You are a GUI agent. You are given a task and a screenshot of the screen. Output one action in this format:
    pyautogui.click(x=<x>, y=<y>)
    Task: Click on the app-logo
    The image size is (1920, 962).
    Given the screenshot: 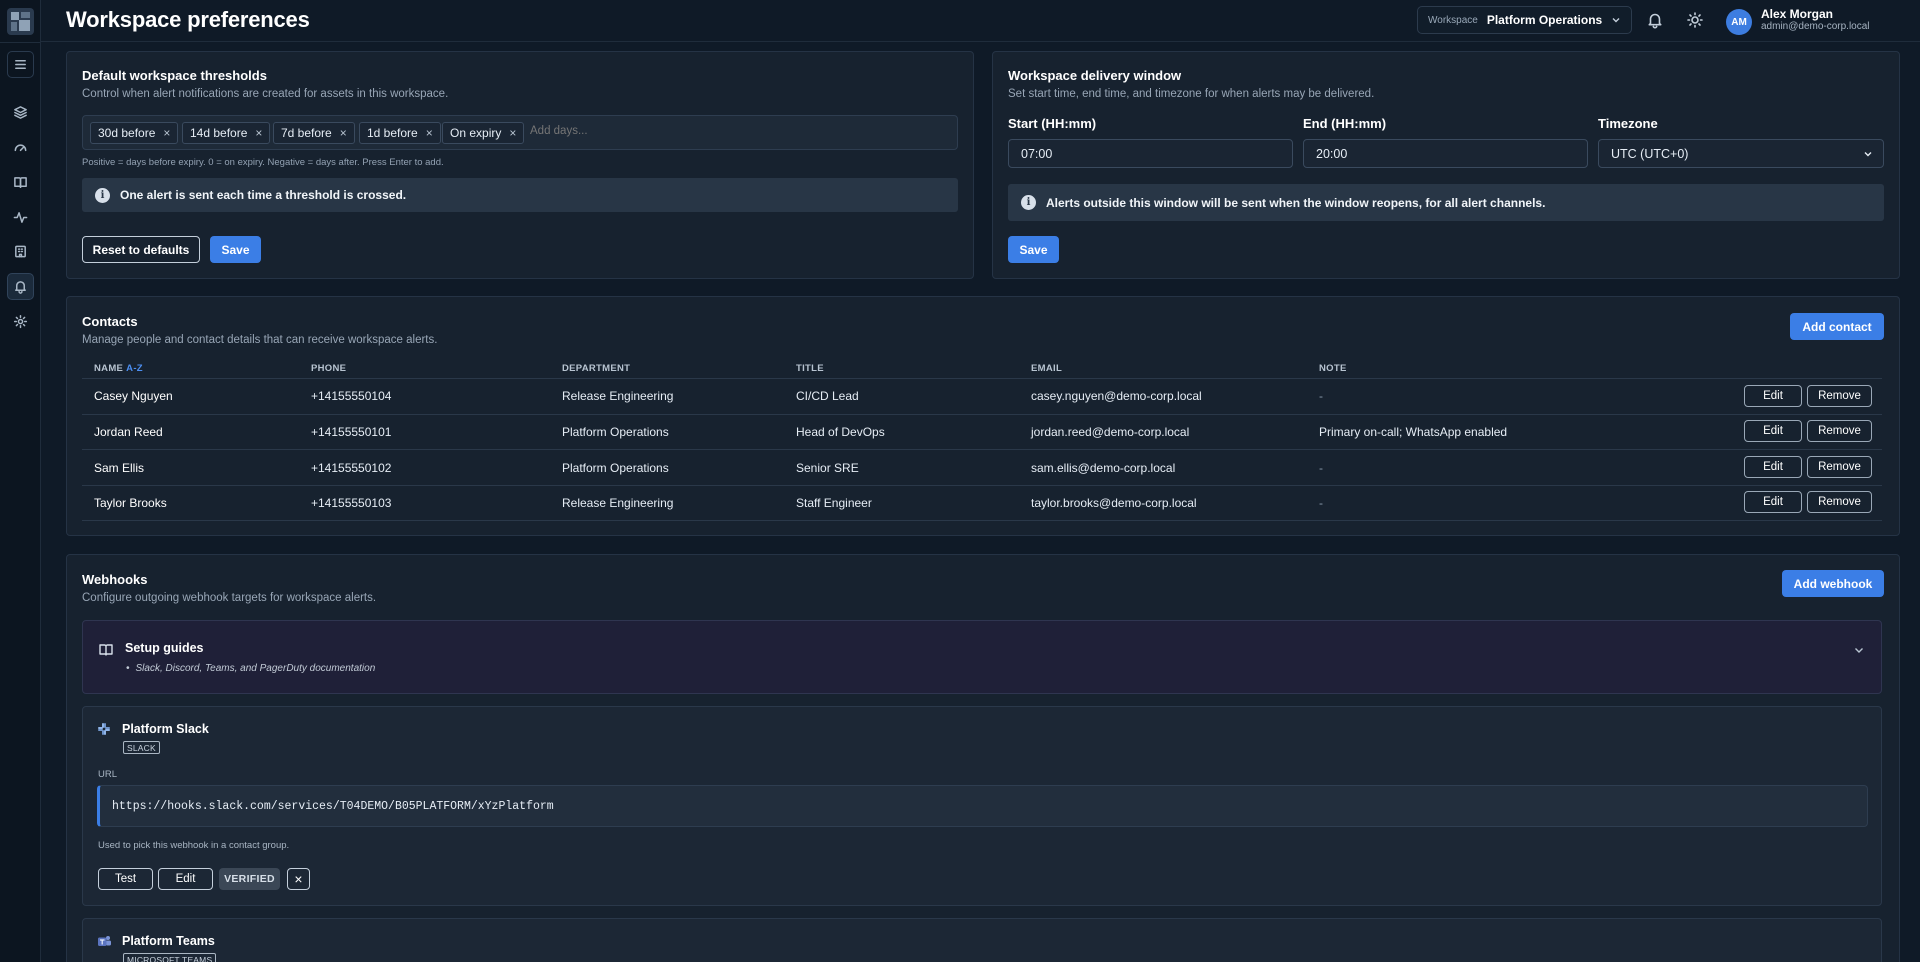 What is the action you would take?
    pyautogui.click(x=20, y=21)
    